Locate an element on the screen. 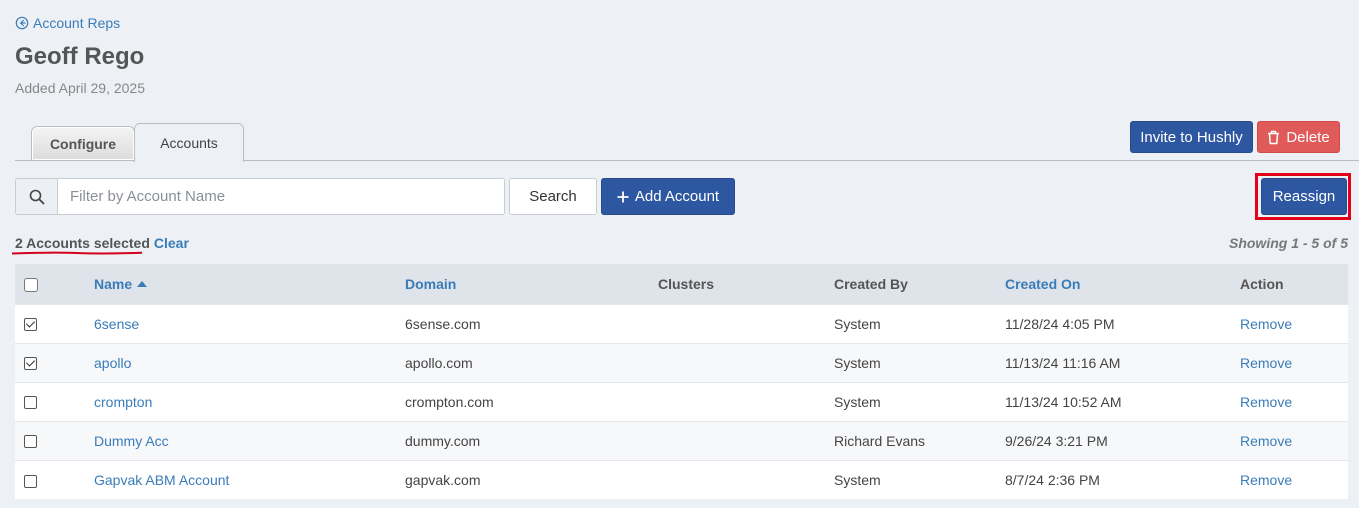 This screenshot has width=1359, height=508. red-underline-annotation is located at coordinates (77, 253).